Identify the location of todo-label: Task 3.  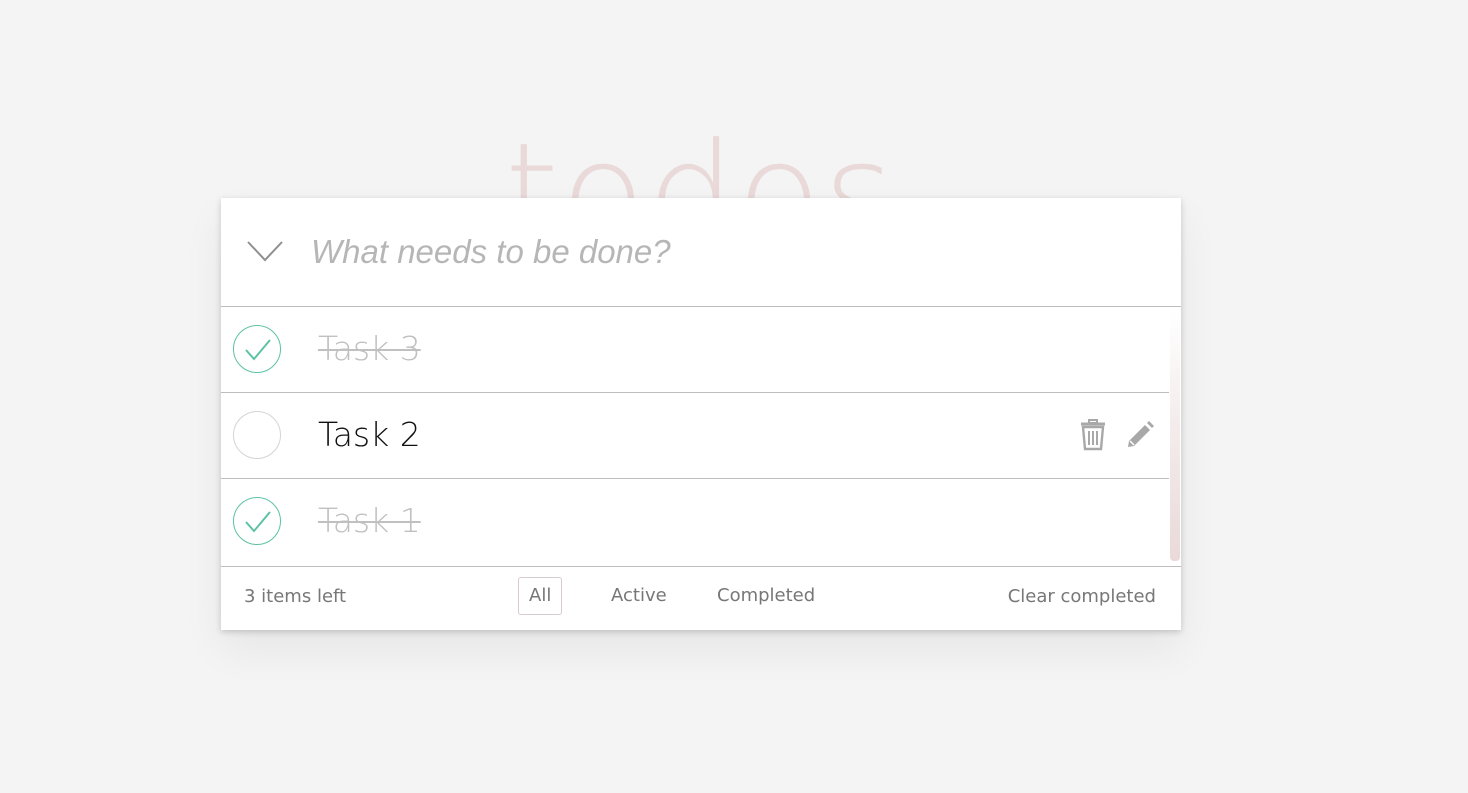
(369, 349).